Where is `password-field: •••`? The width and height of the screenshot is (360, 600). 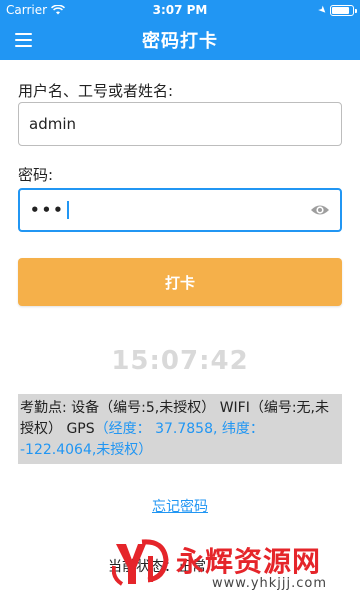 password-field: ••• is located at coordinates (180, 210).